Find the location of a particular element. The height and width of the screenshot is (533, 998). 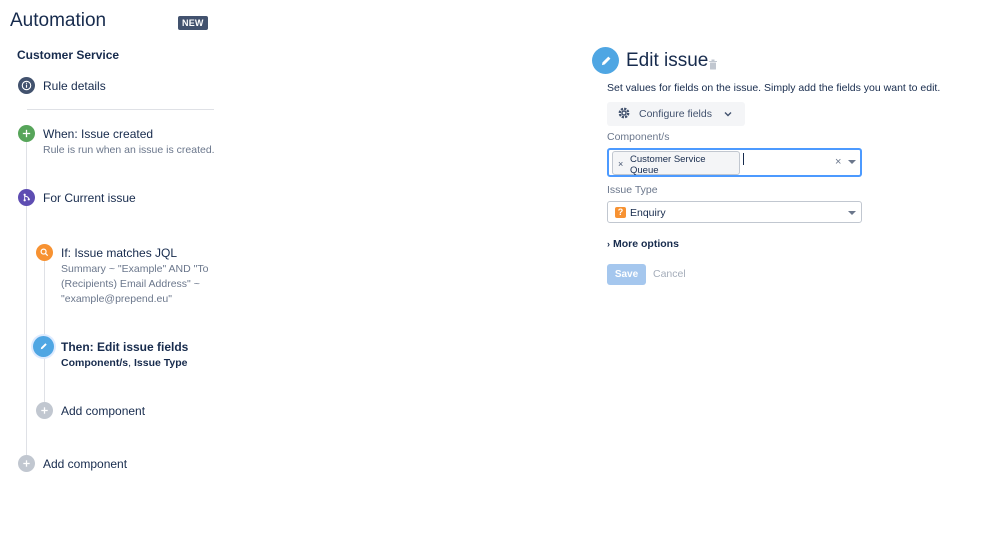

add-component-inner-button: Add component is located at coordinates (103, 411).